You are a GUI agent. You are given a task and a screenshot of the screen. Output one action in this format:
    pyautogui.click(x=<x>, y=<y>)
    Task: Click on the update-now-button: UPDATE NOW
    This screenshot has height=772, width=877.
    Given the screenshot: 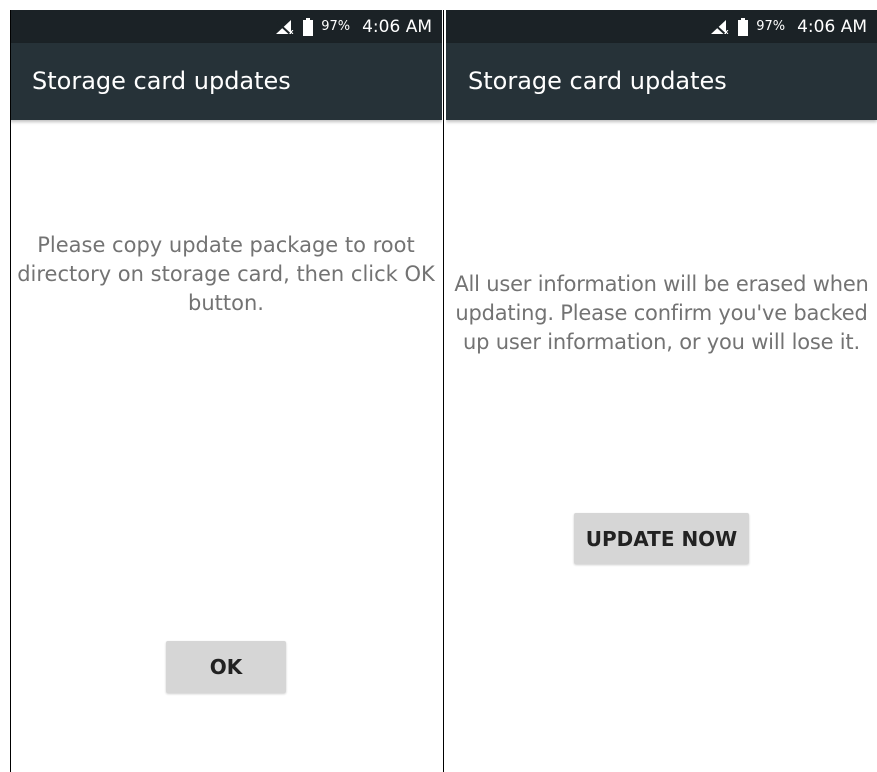 What is the action you would take?
    pyautogui.click(x=661, y=538)
    